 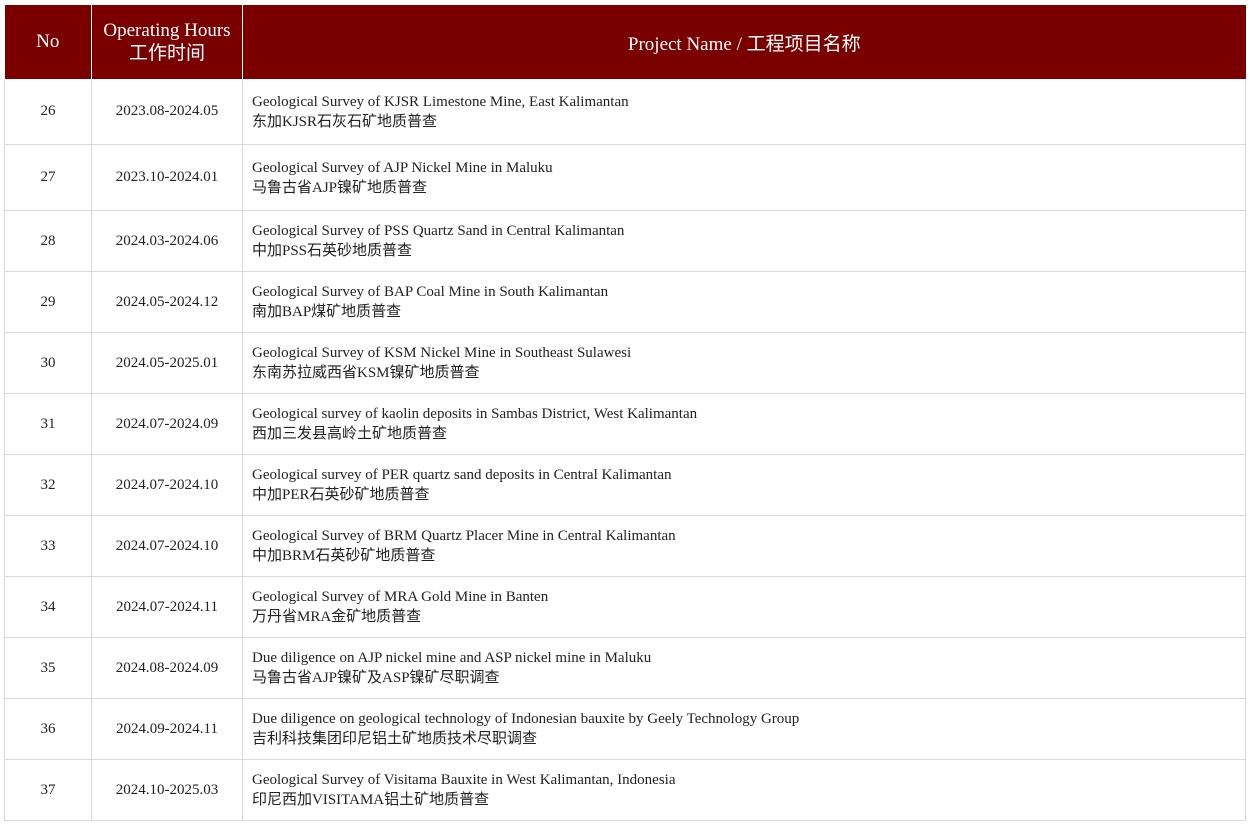 I want to click on row-number: 33, so click(x=48, y=546).